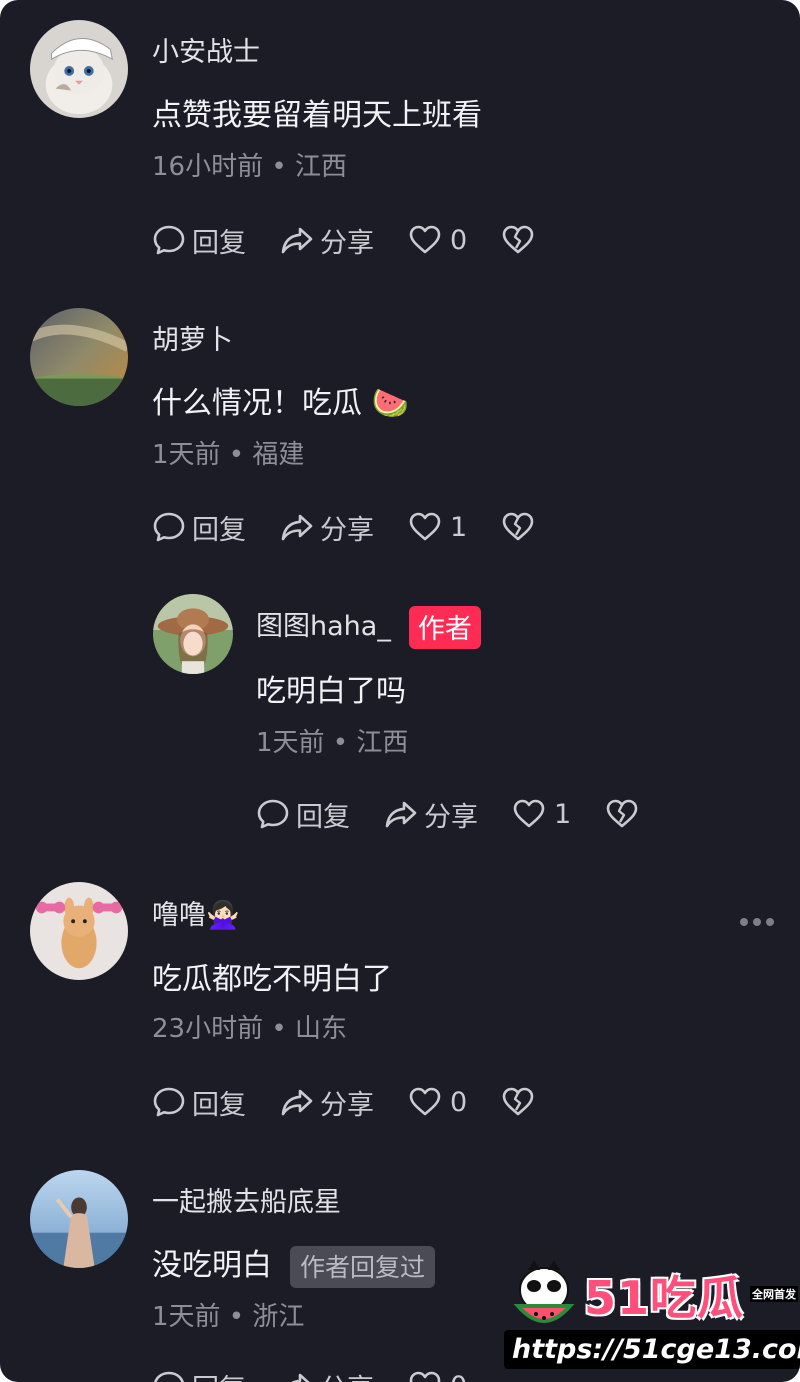  I want to click on comment-meta: 1天前 • 浙江, so click(228, 1317).